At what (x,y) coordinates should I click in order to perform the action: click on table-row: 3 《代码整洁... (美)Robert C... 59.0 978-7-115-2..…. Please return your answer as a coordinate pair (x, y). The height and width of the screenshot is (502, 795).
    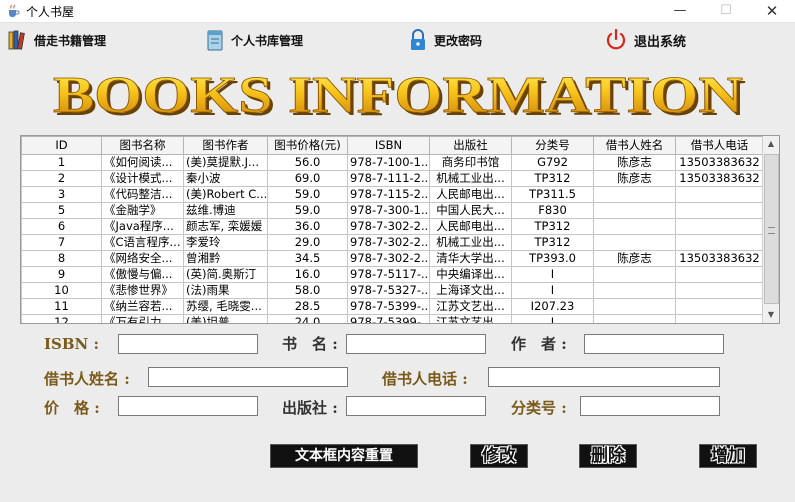
    Looking at the image, I should click on (392, 194).